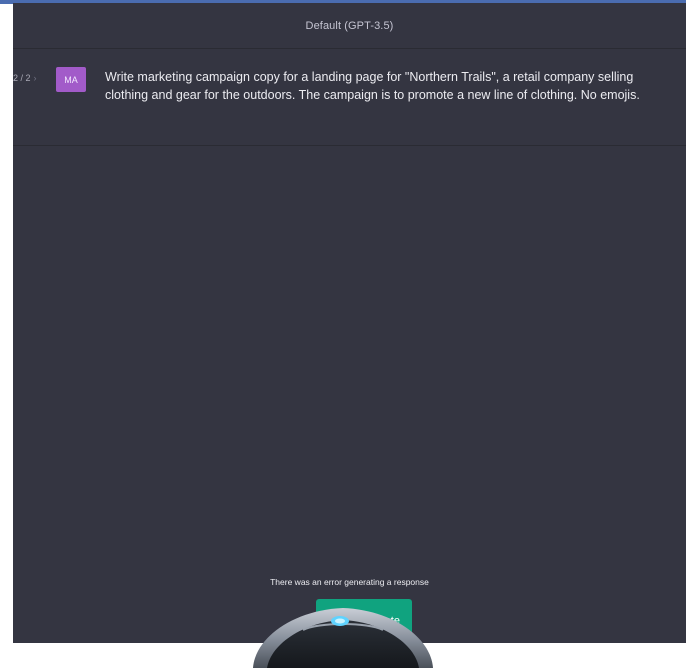  I want to click on pager-count: 2 / 2, so click(22, 78).